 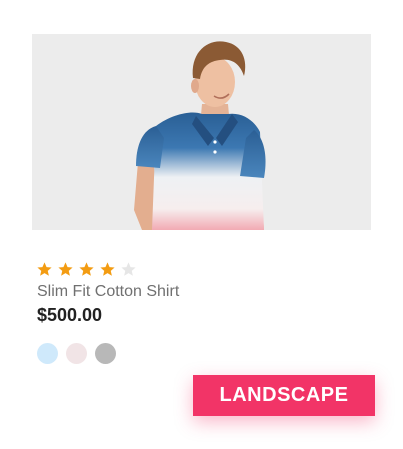 I want to click on product-title: Slim Fit Cotton Shirt, so click(x=108, y=292).